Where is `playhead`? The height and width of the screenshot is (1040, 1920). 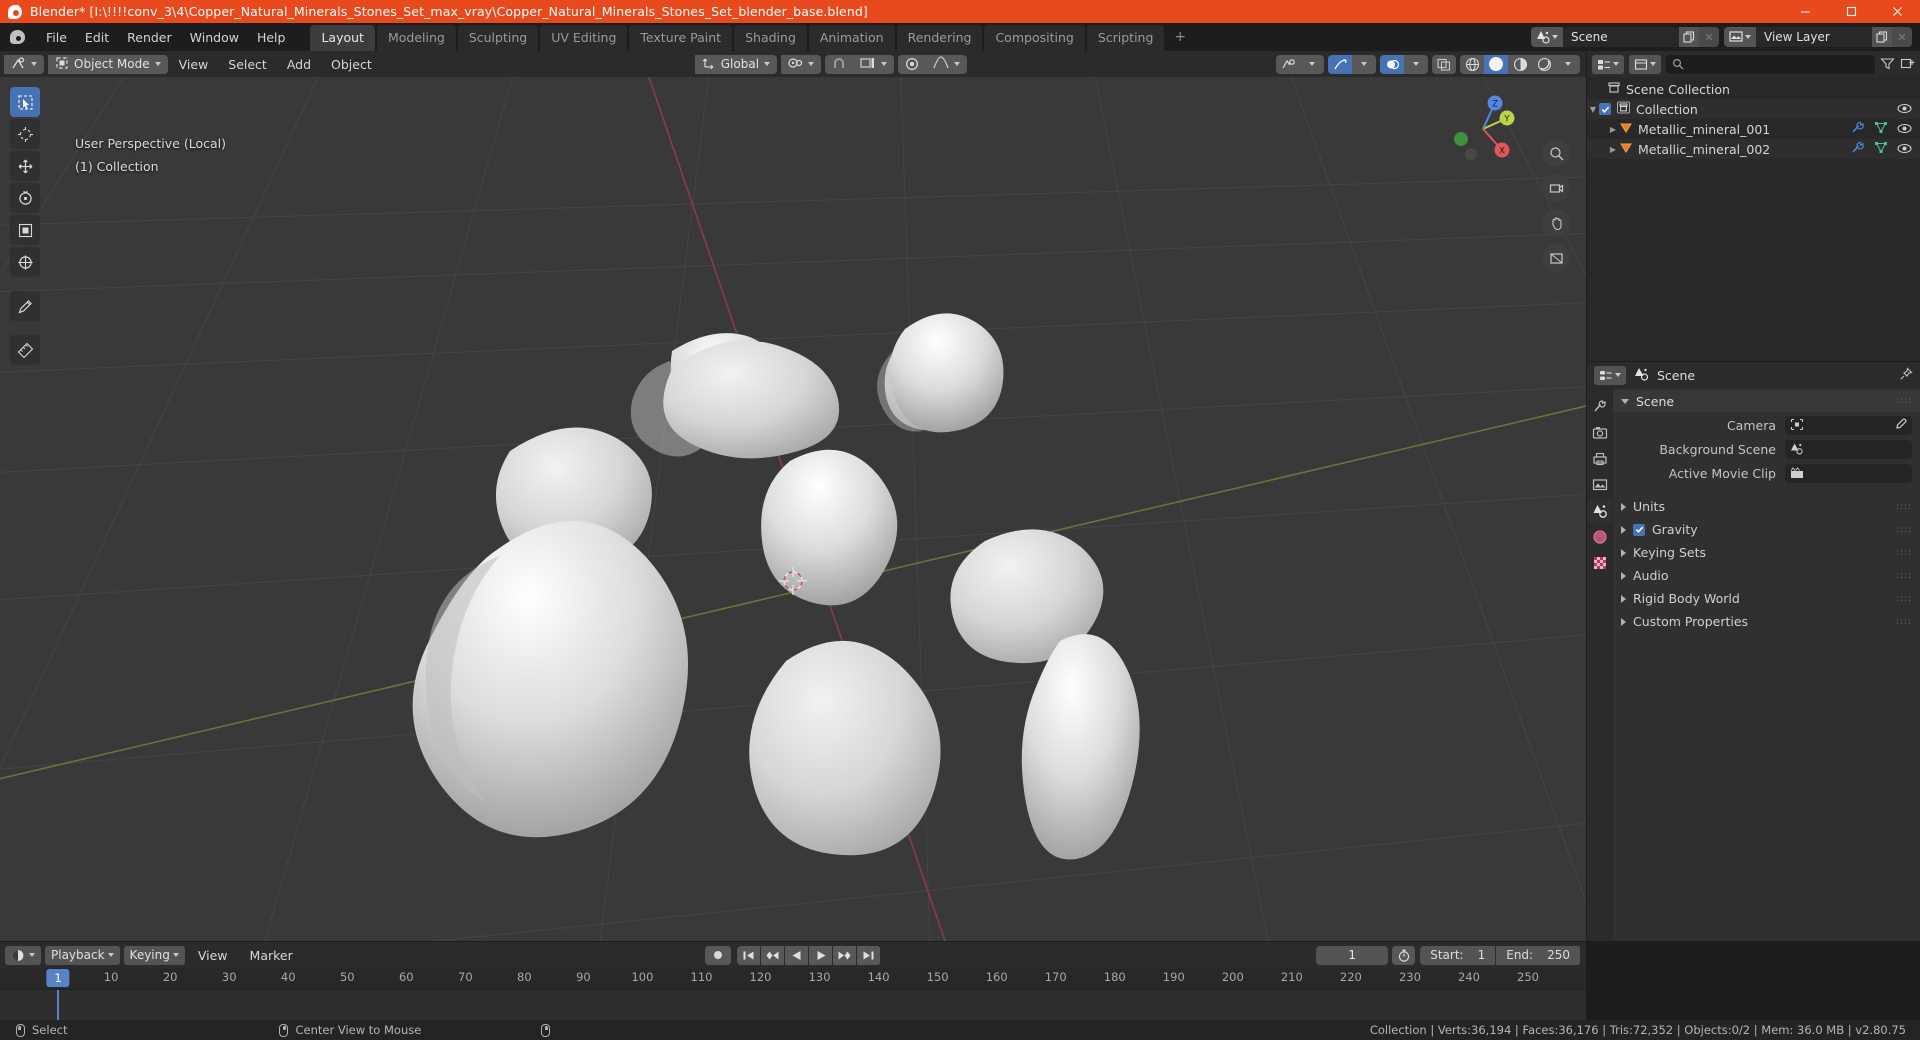 playhead is located at coordinates (58, 1005).